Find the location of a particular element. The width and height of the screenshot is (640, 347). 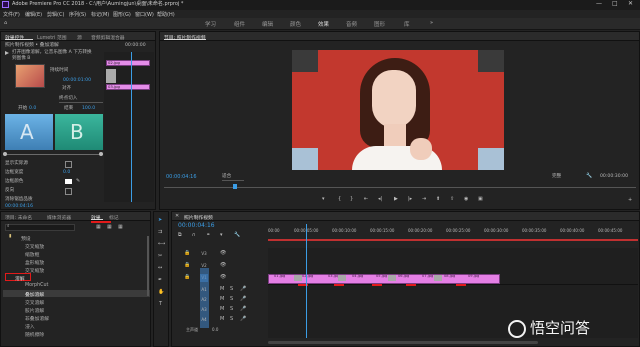

start-slider-handle is located at coordinates (5, 154).